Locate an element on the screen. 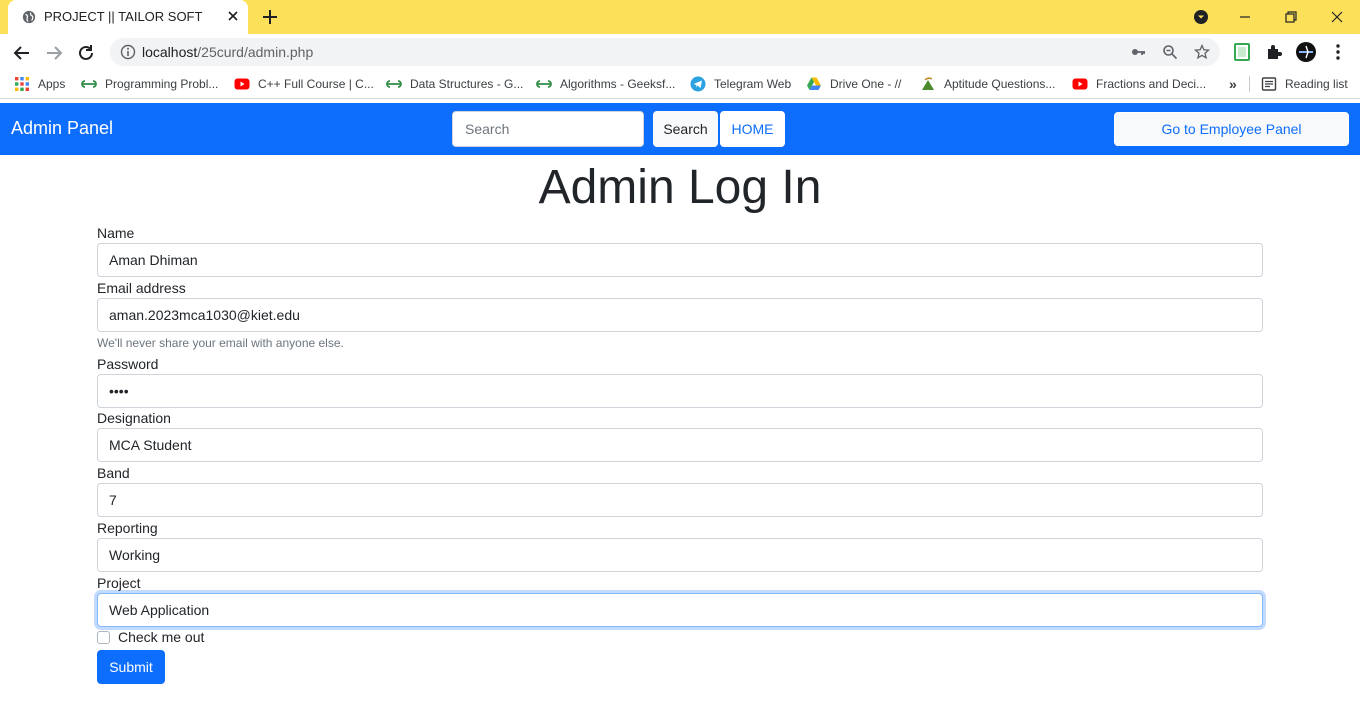 The height and width of the screenshot is (728, 1360). overflow-chevron: » is located at coordinates (1233, 84).